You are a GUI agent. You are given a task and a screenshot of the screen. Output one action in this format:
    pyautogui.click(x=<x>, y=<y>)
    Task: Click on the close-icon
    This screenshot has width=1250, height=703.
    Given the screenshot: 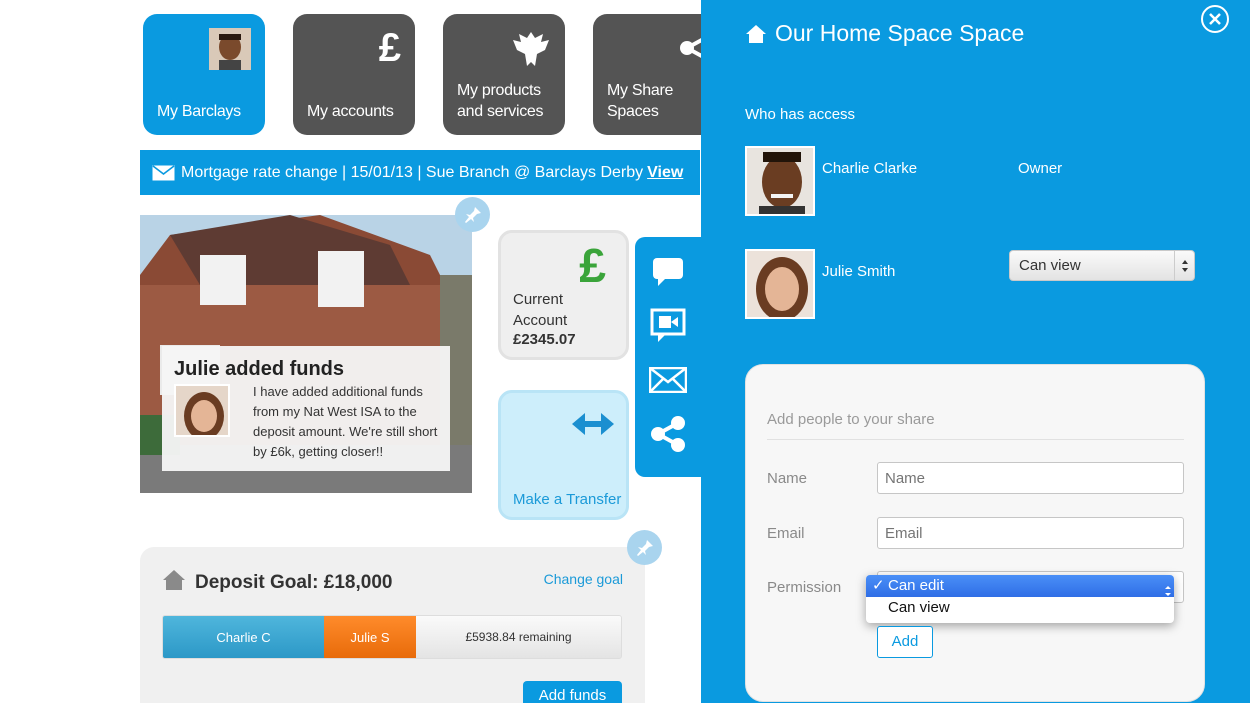 What is the action you would take?
    pyautogui.click(x=1215, y=19)
    